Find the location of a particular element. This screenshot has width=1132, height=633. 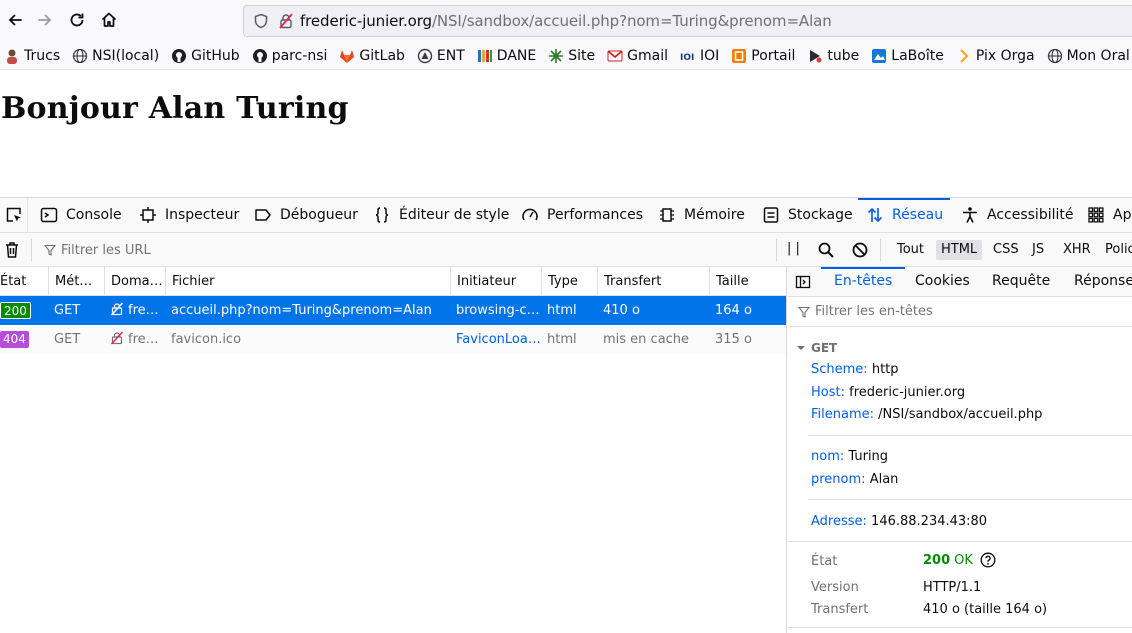

bookmark-trucs: Trucs is located at coordinates (32, 56).